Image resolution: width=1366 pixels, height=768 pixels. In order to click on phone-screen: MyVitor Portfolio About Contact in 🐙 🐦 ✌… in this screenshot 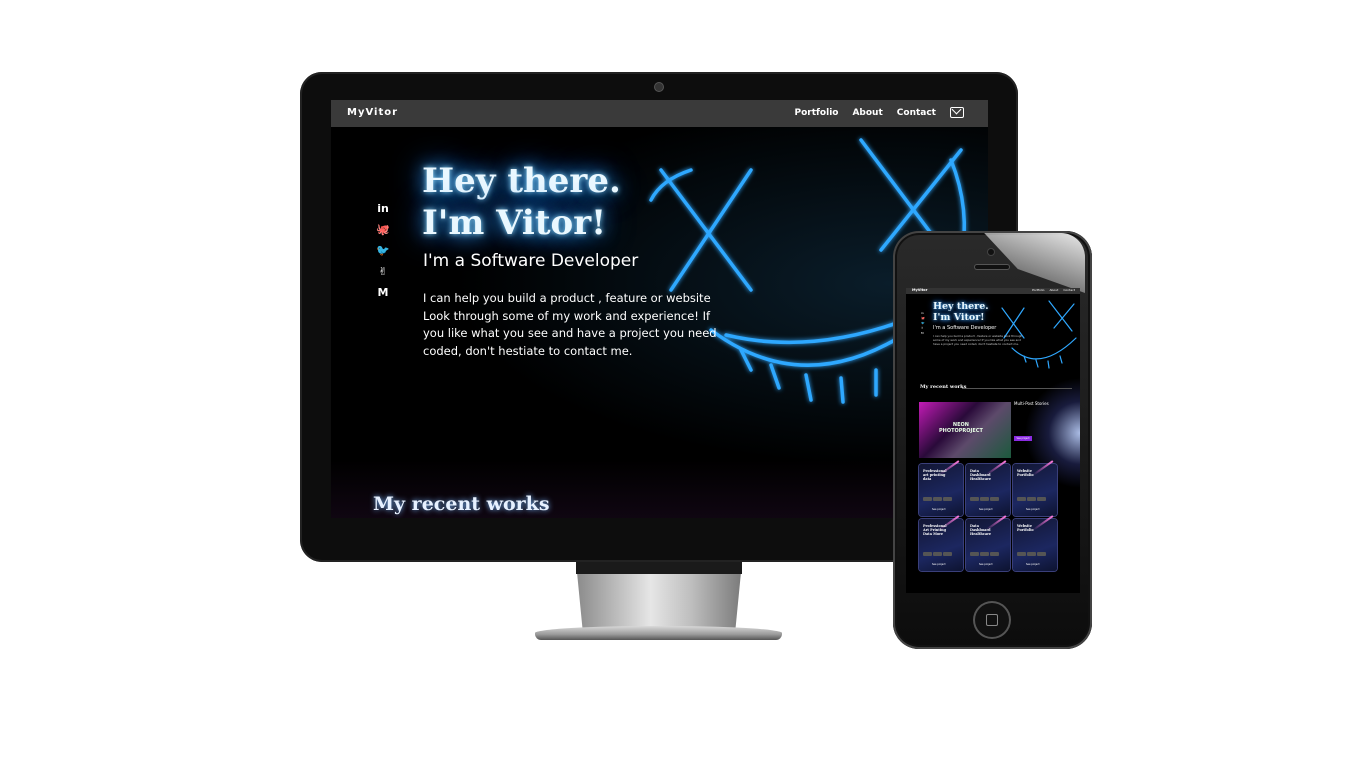, I will do `click(993, 440)`.